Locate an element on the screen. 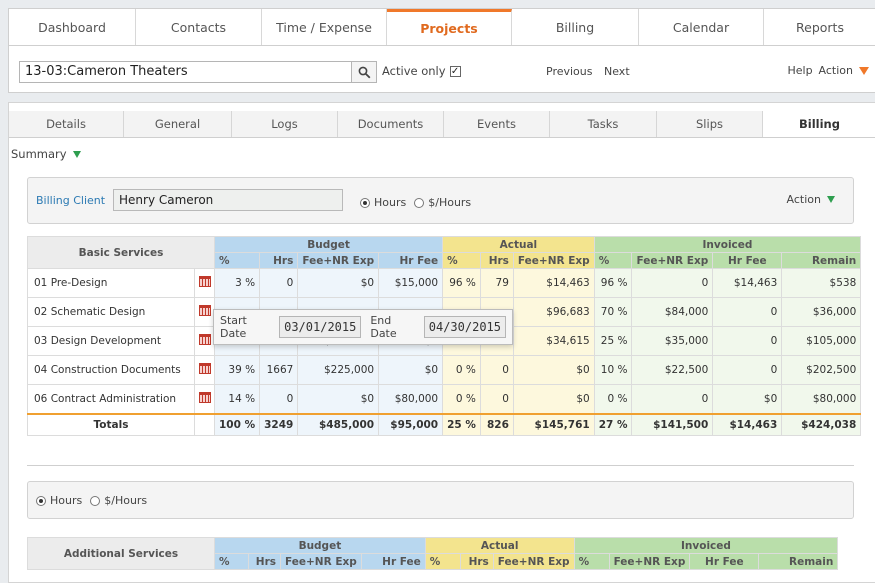 Image resolution: width=875 pixels, height=583 pixels. add-col-budget-pct: % is located at coordinates (231, 561).